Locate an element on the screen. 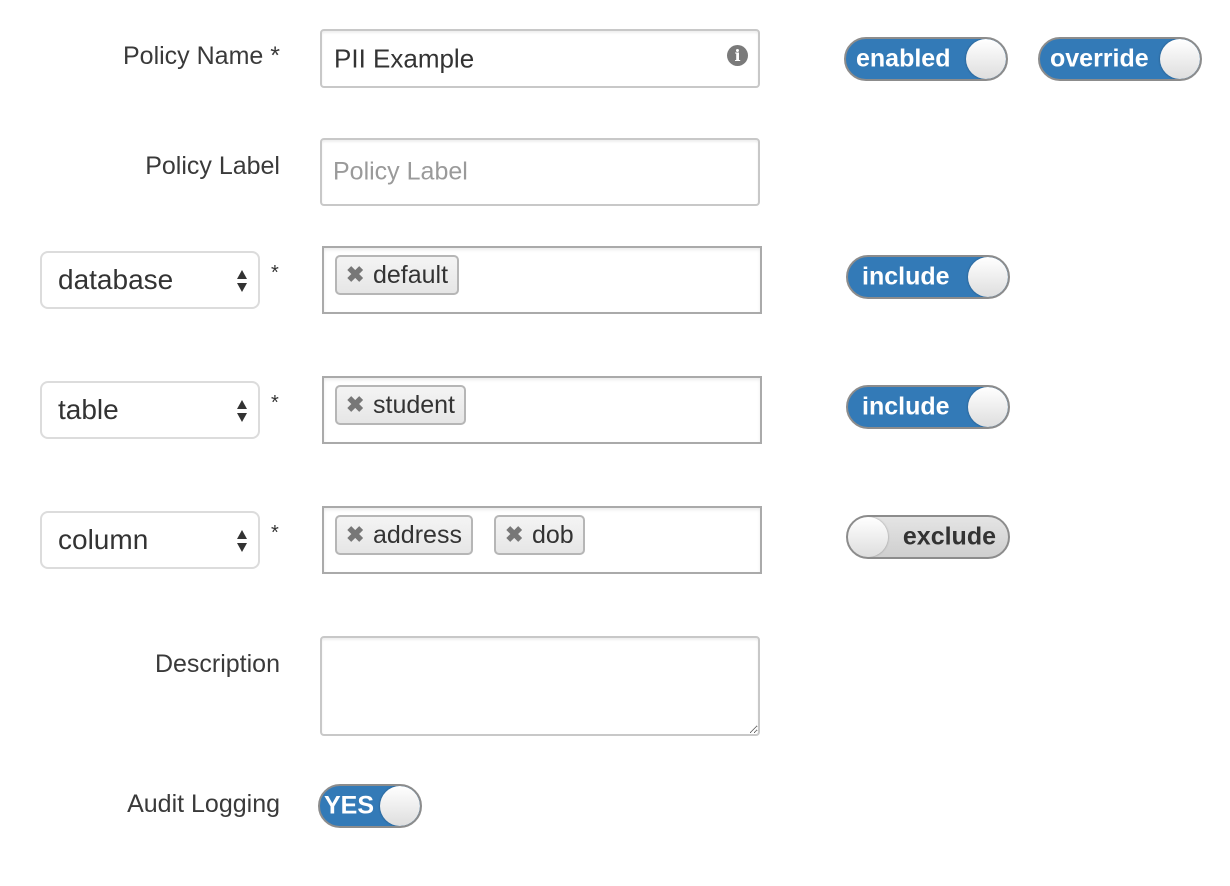 This screenshot has height=886, width=1230. resource-values-database: ✖ default is located at coordinates (542, 280).